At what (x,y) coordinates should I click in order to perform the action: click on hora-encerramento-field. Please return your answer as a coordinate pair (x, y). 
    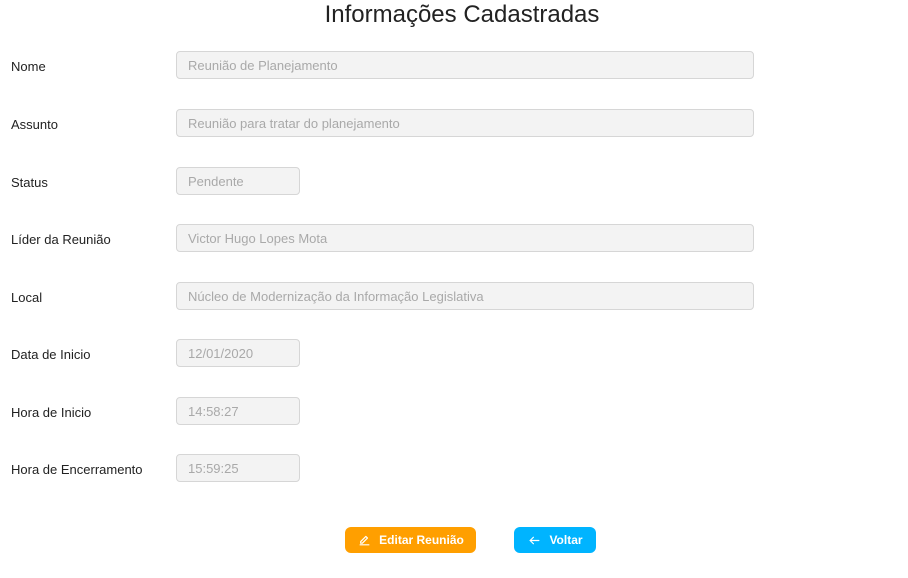
    Looking at the image, I should click on (238, 468).